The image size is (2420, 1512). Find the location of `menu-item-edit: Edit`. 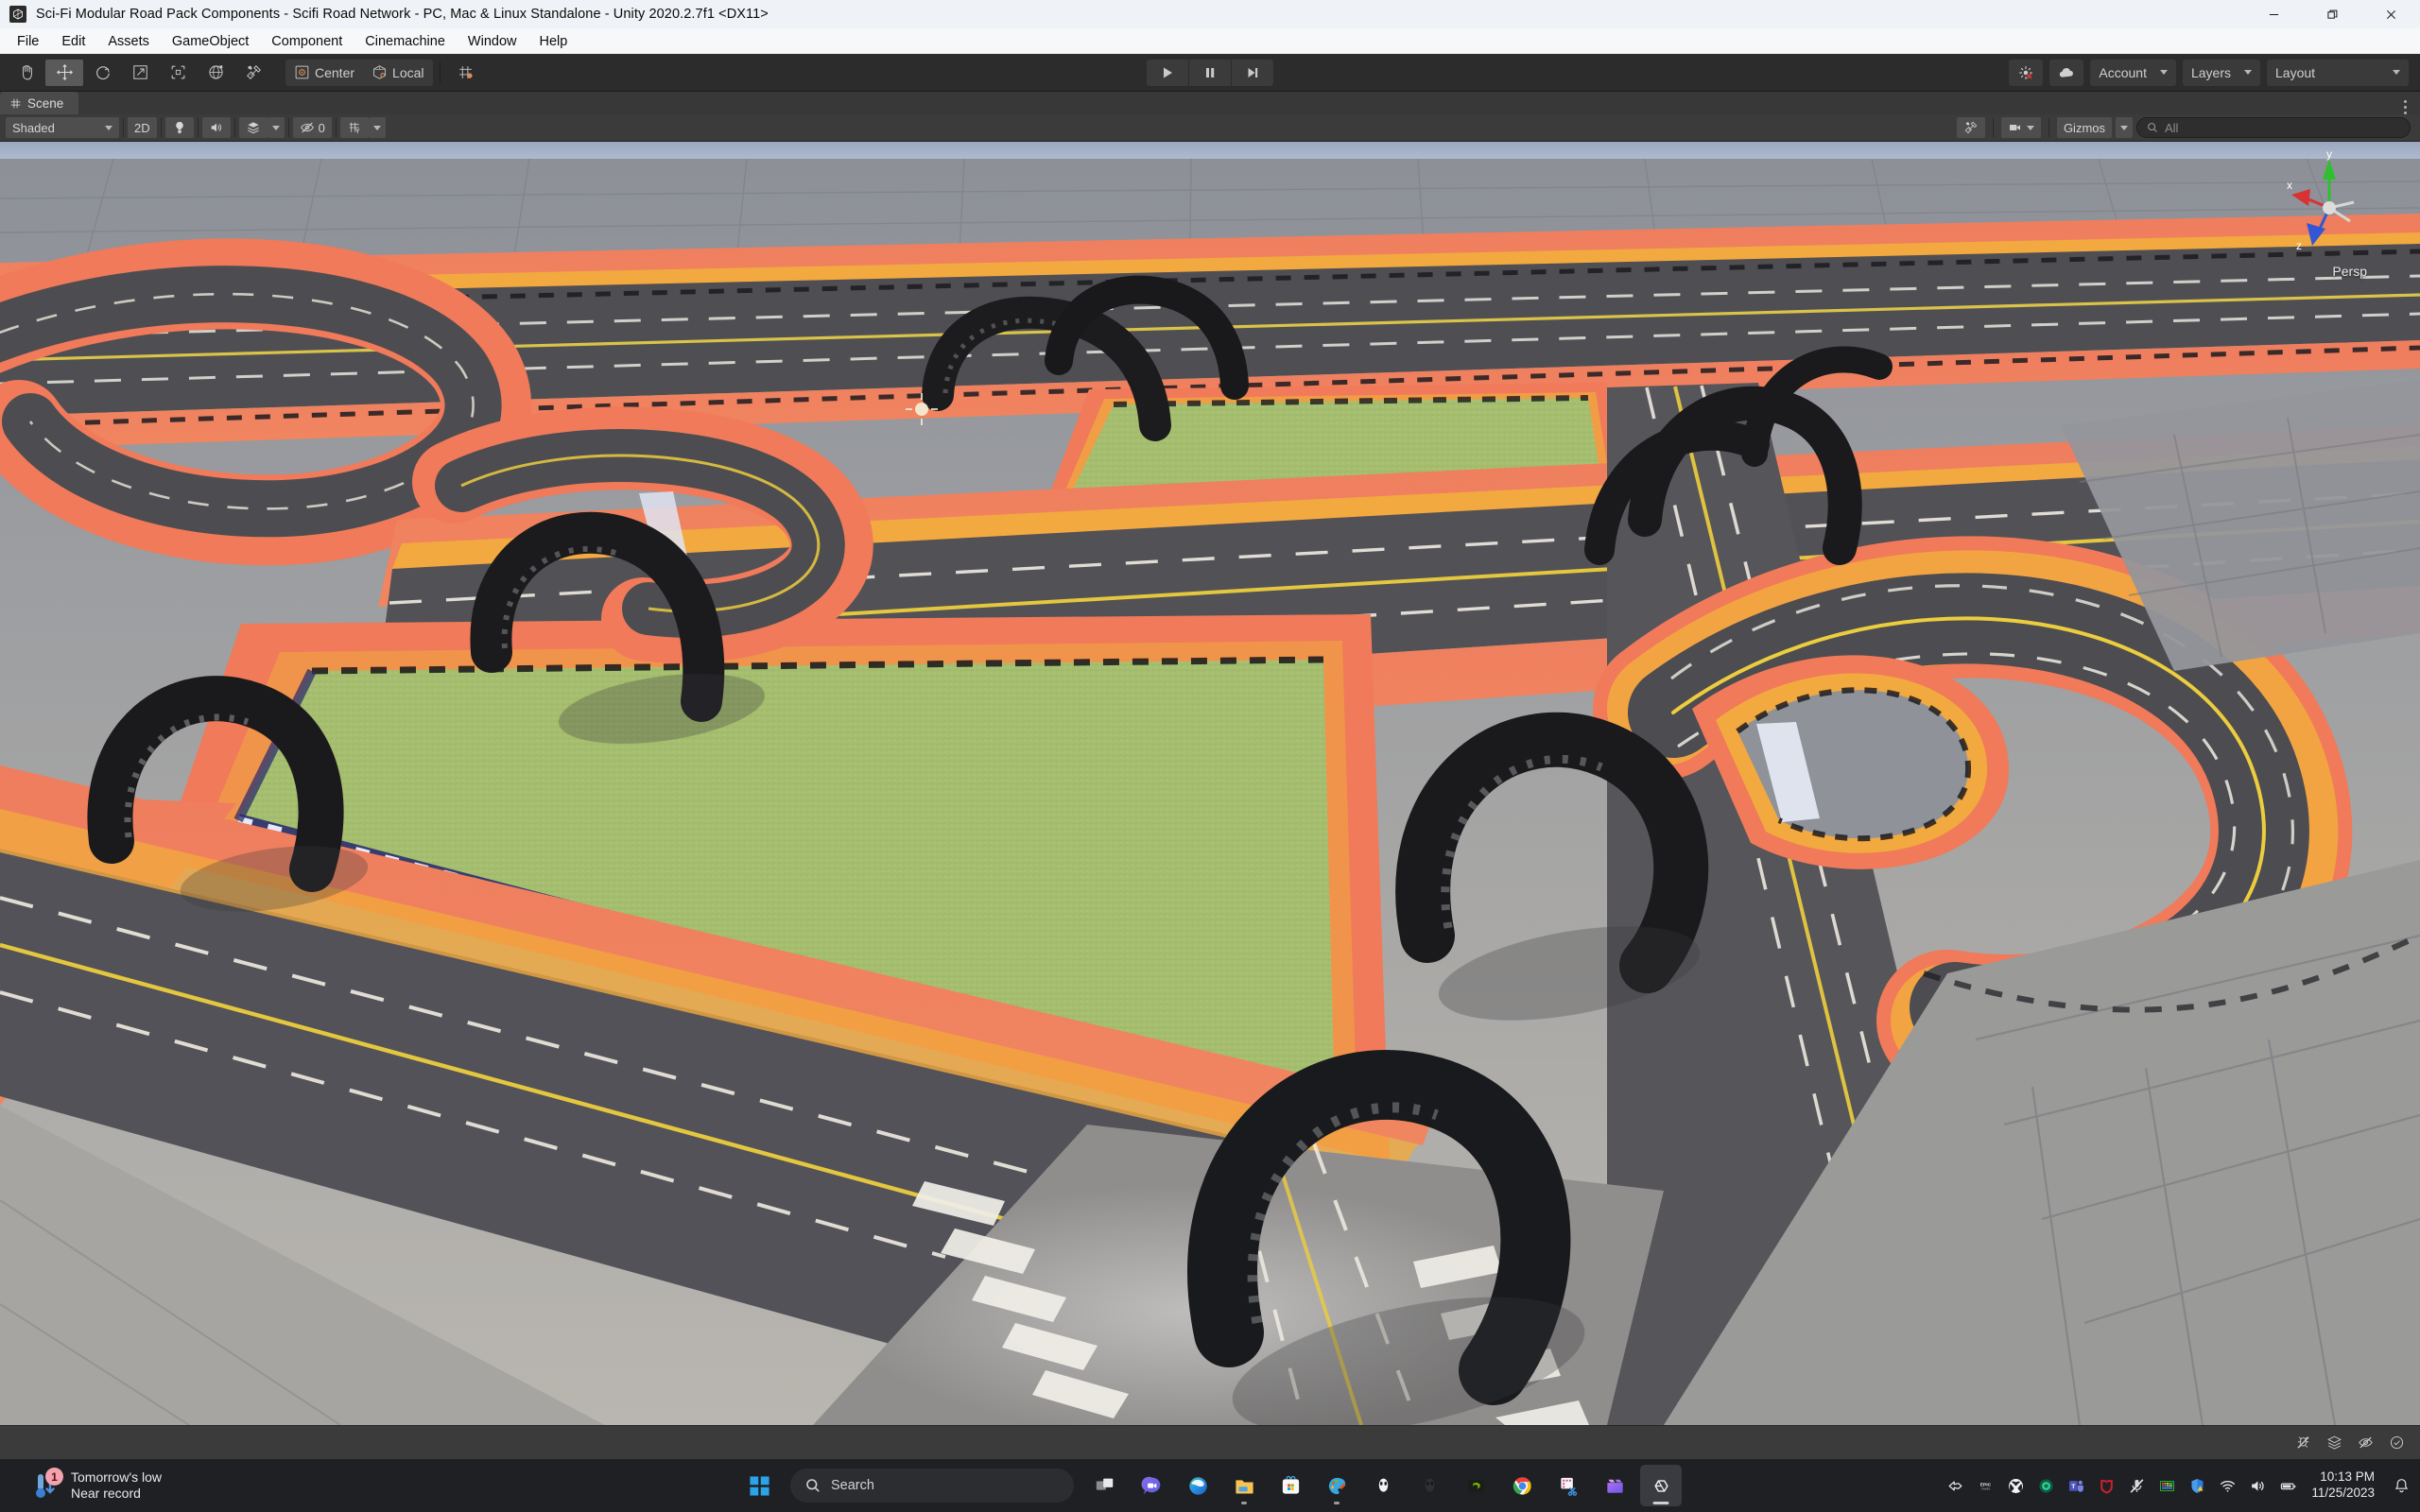

menu-item-edit: Edit is located at coordinates (73, 41).